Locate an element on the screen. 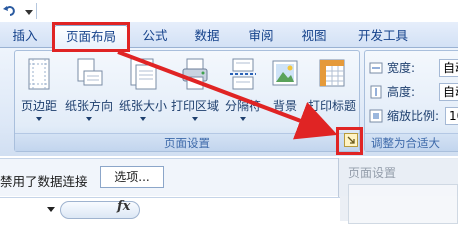  formula-input is located at coordinates (242, 210).